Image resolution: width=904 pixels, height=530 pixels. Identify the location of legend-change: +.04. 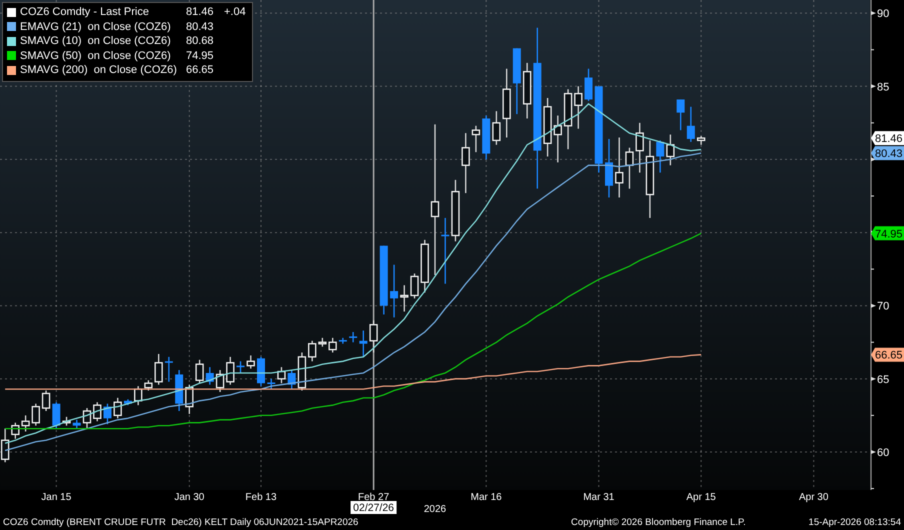
(235, 12).